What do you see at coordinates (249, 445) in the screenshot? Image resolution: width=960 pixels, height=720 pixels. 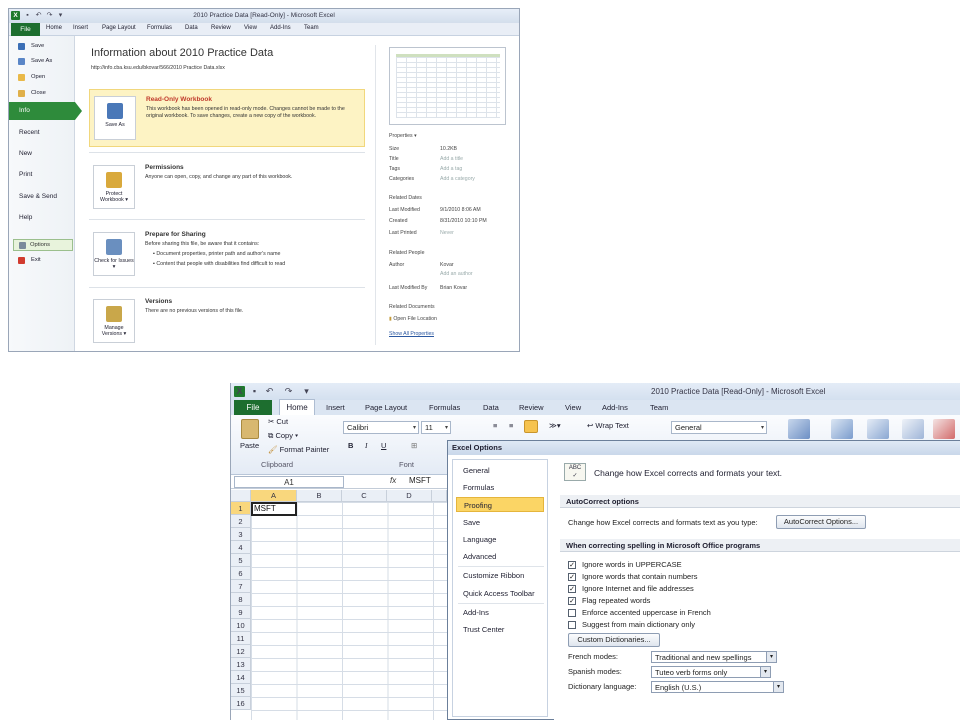 I see `paste-button: Paste` at bounding box center [249, 445].